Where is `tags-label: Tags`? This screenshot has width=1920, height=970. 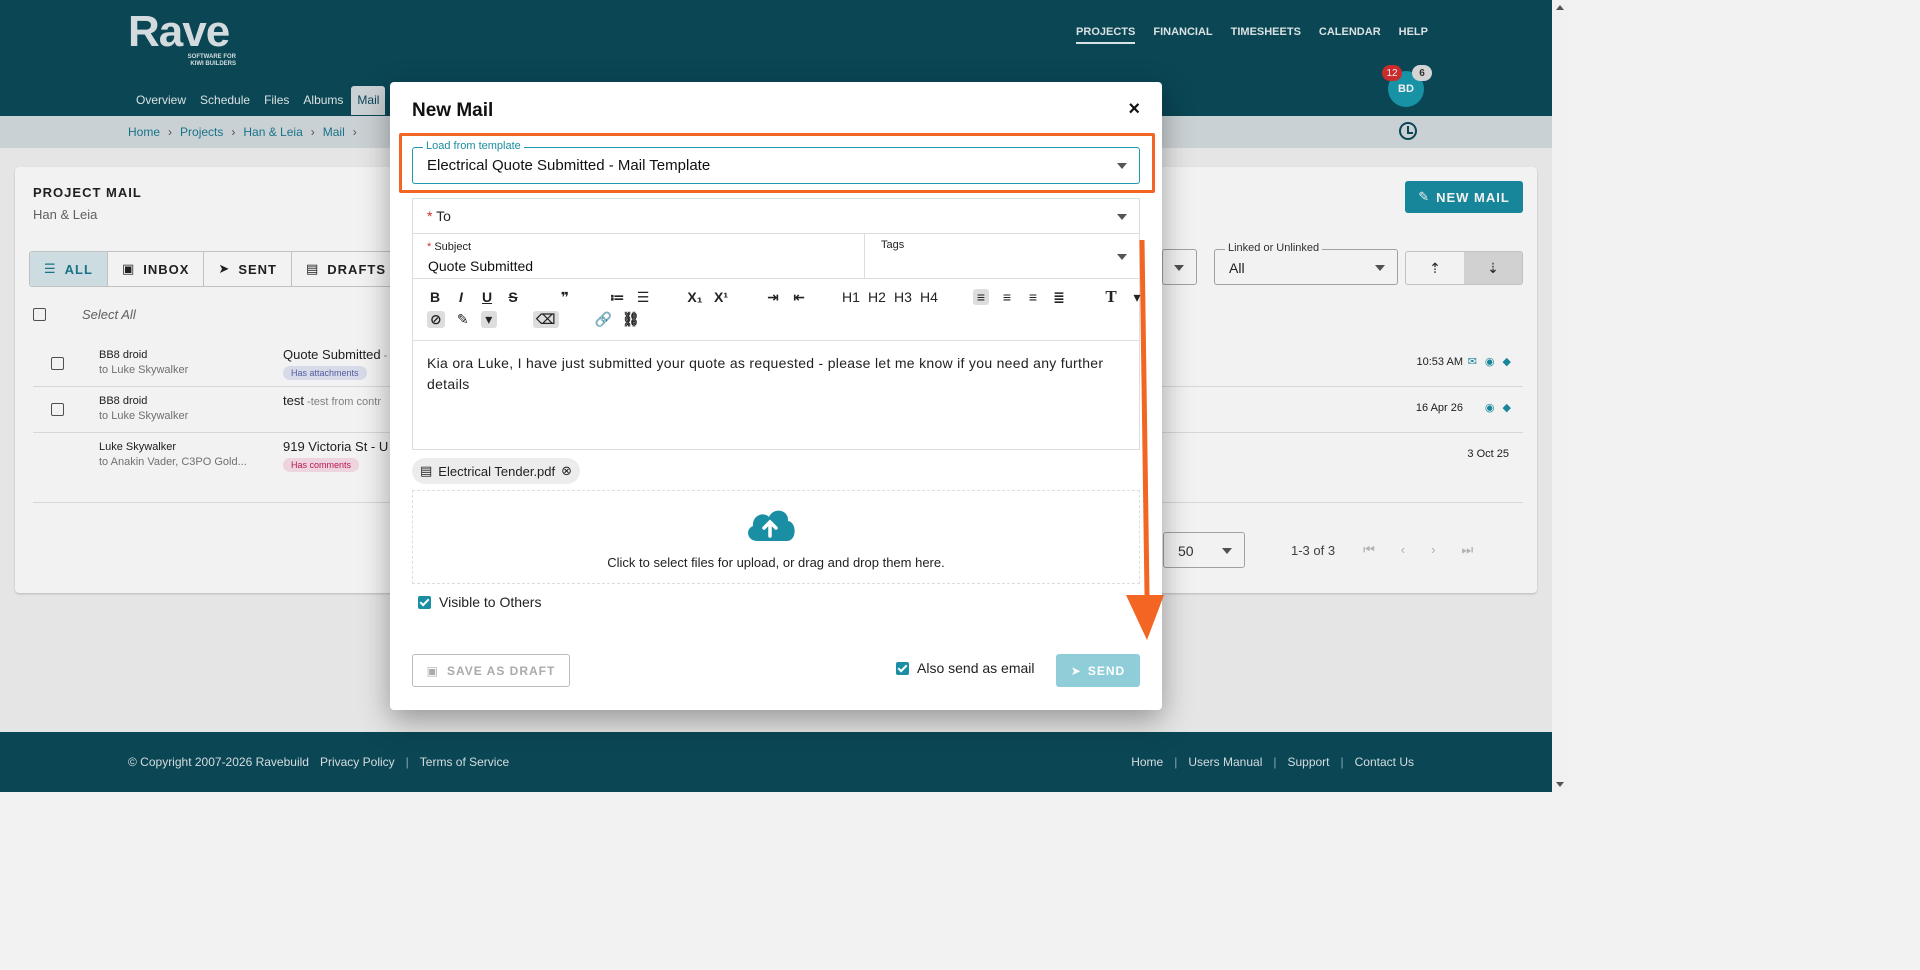 tags-label: Tags is located at coordinates (893, 245).